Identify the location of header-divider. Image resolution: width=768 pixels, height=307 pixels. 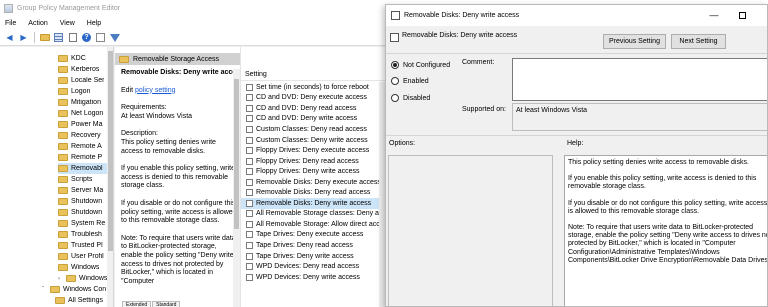
(576, 53).